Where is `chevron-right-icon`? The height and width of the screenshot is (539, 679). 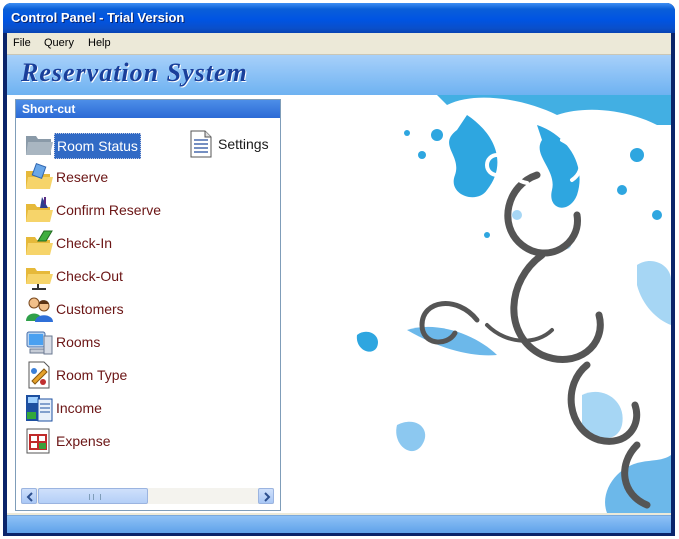 chevron-right-icon is located at coordinates (267, 497).